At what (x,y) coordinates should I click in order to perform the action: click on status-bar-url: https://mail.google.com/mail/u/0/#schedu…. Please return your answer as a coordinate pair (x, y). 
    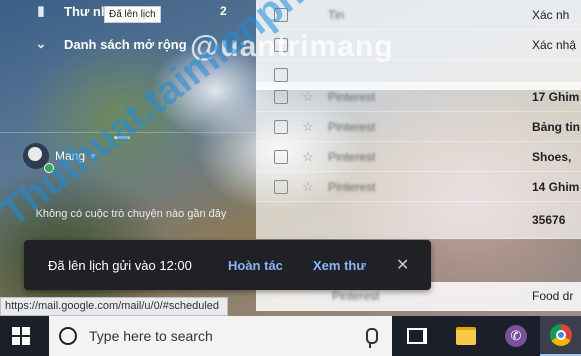
    Looking at the image, I should click on (114, 306).